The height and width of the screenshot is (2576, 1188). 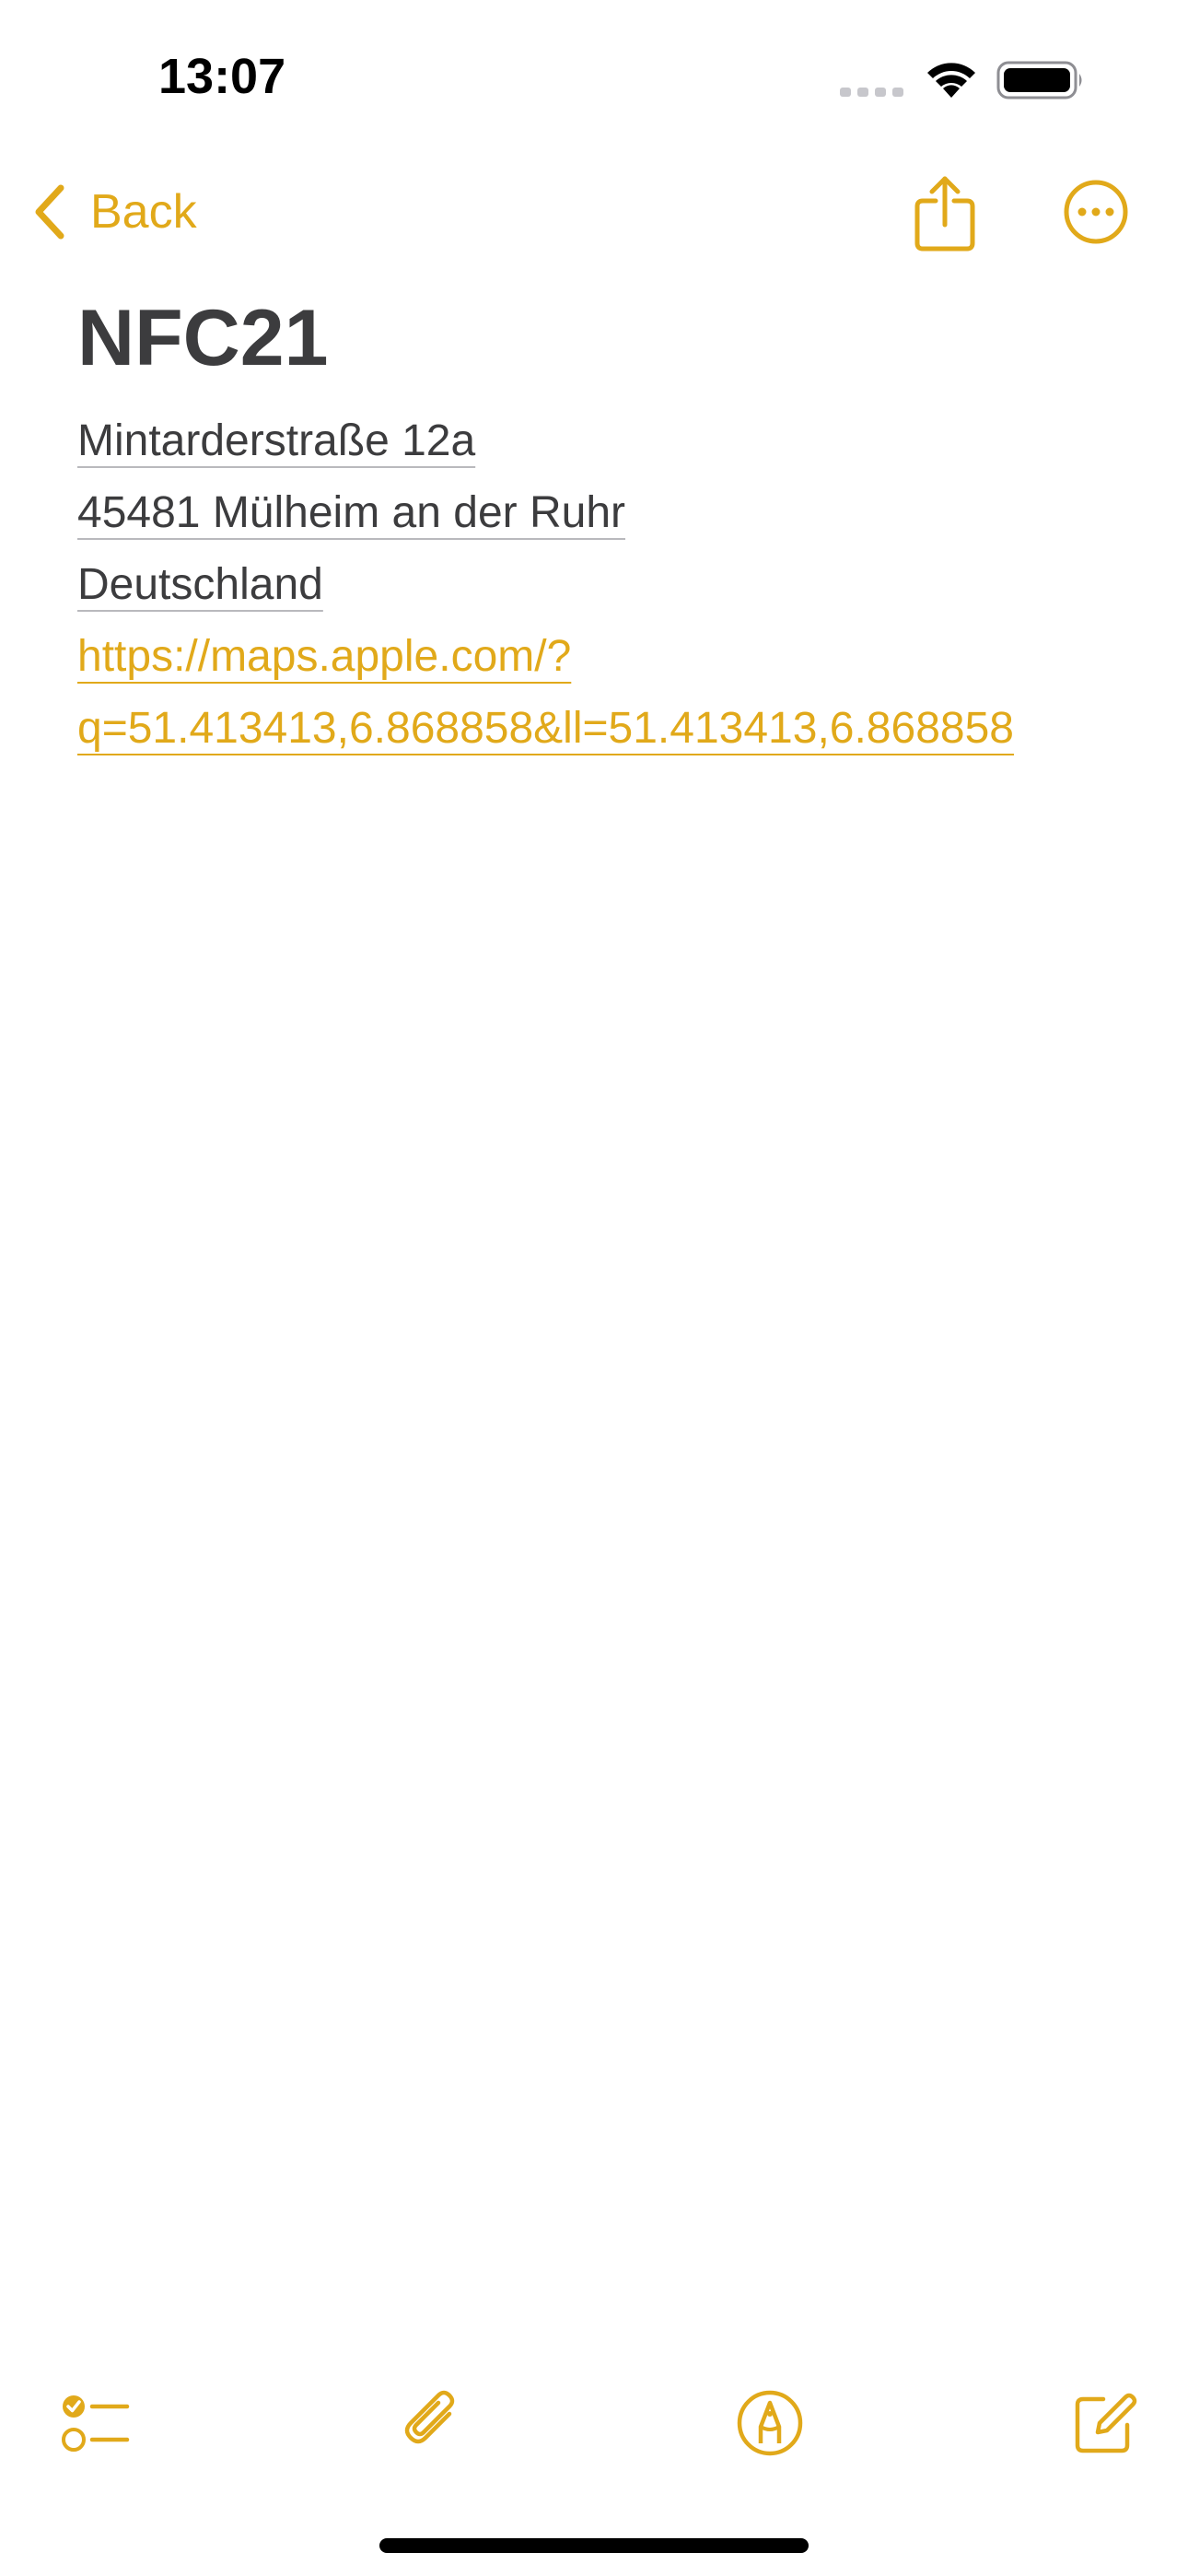 What do you see at coordinates (770, 2423) in the screenshot?
I see `markup-pen-icon` at bounding box center [770, 2423].